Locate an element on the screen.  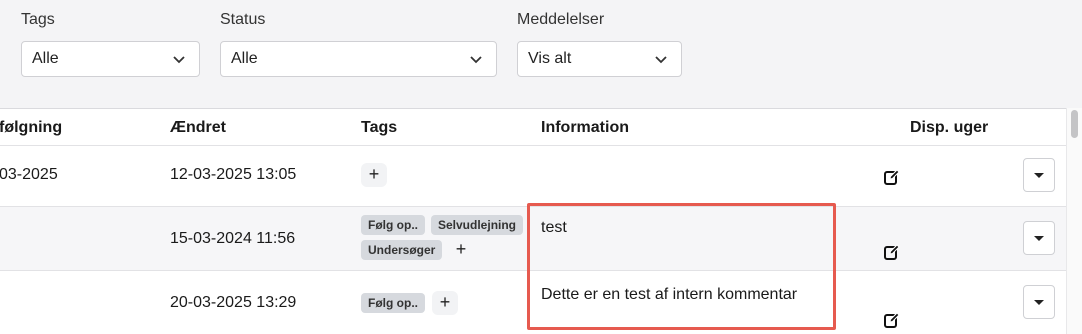
tags-filter-label: Tags is located at coordinates (38, 19).